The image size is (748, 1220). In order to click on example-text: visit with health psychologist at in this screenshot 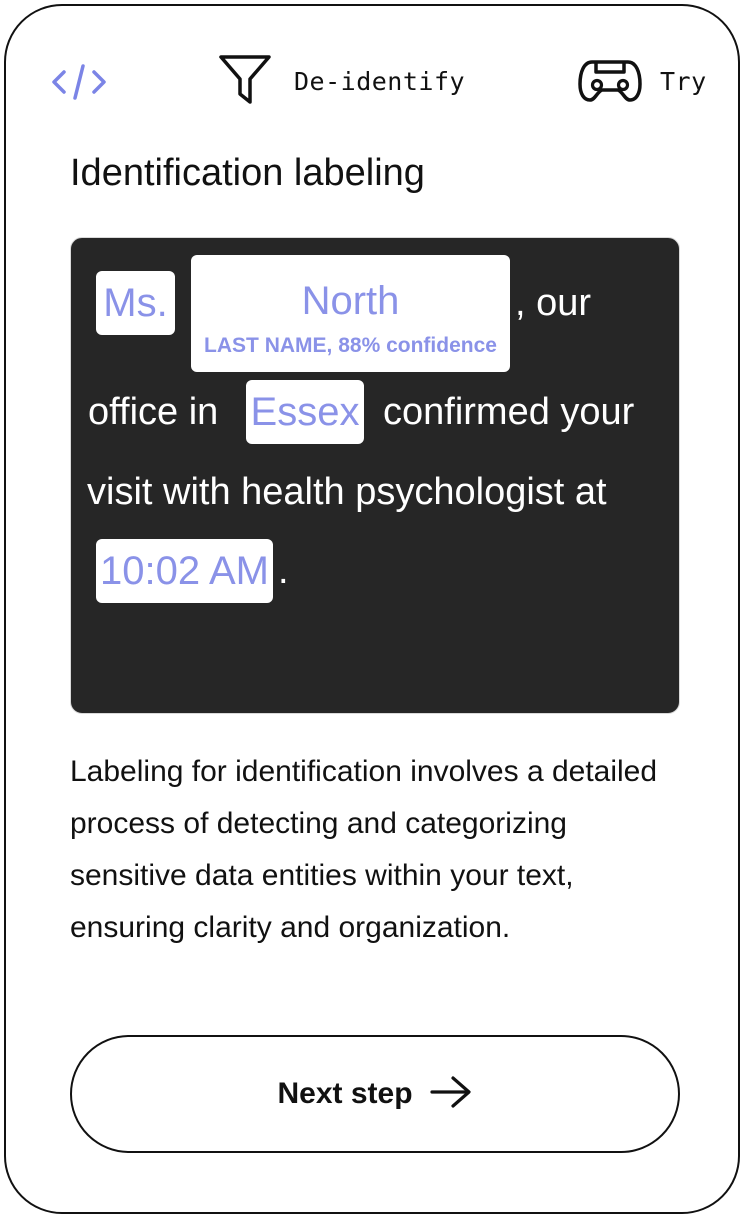, I will do `click(347, 492)`.